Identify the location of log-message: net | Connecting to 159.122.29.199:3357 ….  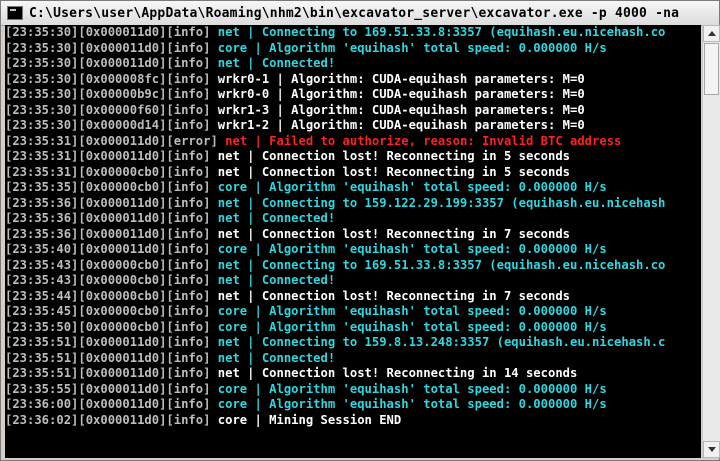
(441, 202).